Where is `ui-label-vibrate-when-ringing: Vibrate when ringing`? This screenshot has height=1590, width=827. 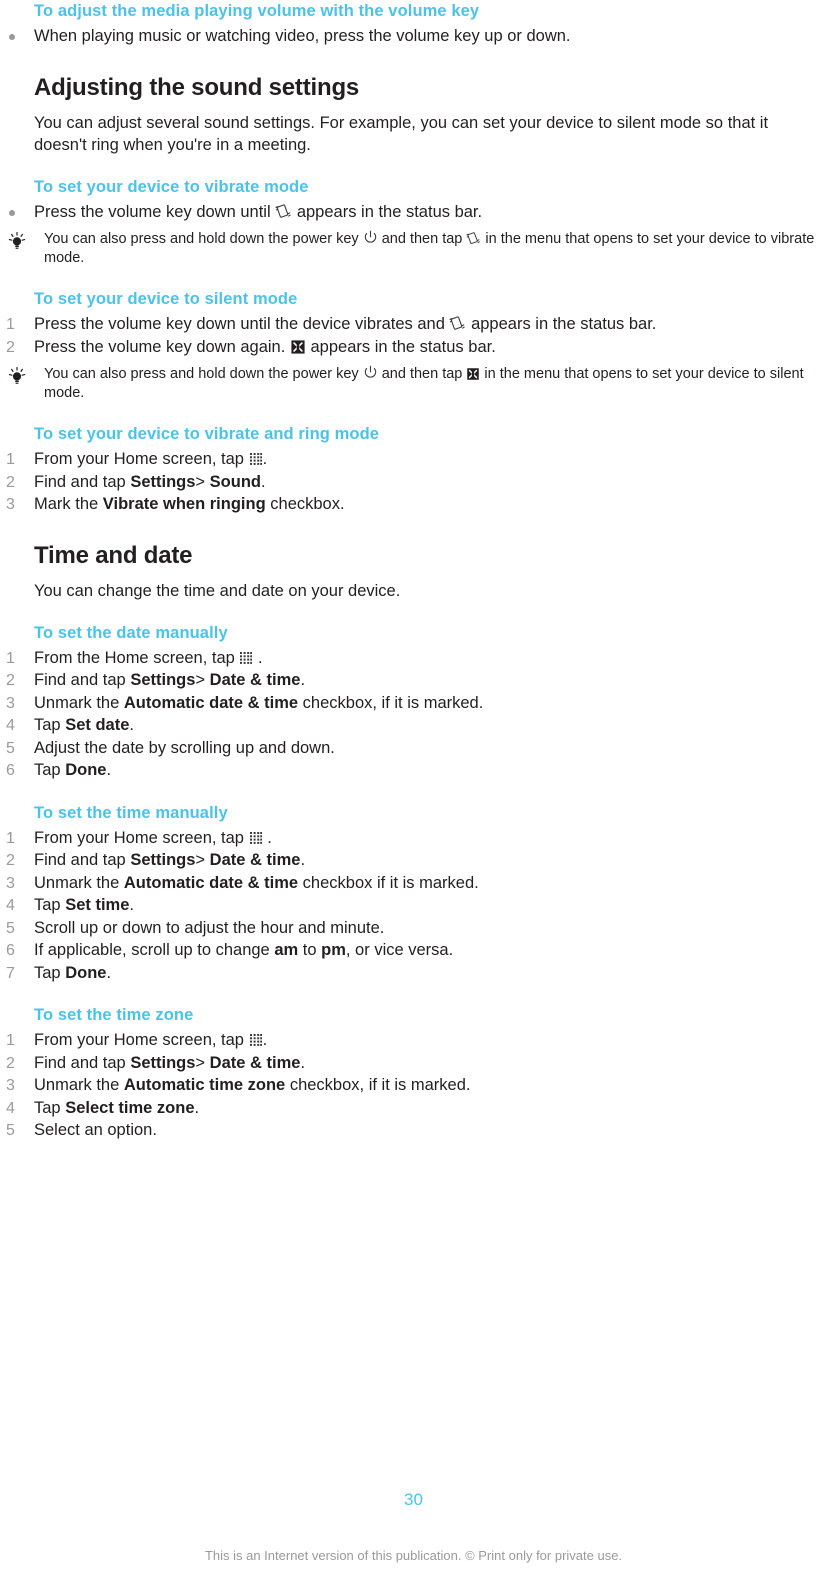 ui-label-vibrate-when-ringing: Vibrate when ringing is located at coordinates (184, 504).